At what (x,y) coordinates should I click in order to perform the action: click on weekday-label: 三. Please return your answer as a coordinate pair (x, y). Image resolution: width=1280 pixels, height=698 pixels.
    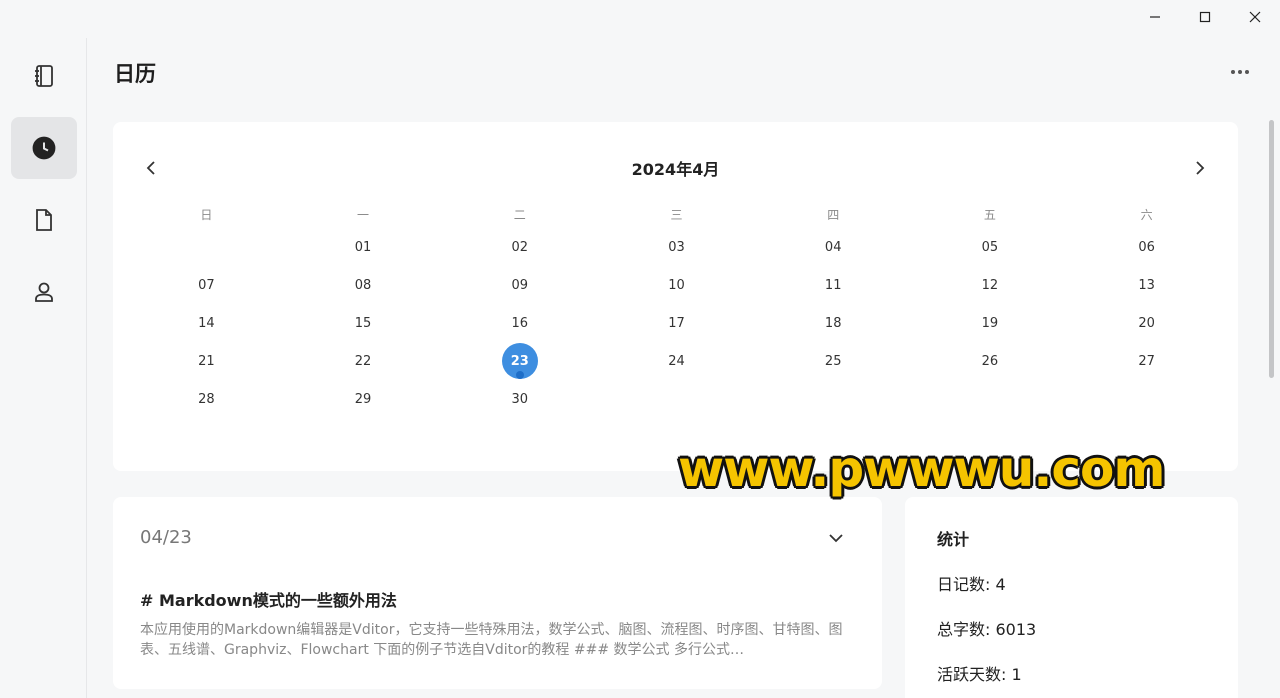
    Looking at the image, I should click on (676, 214).